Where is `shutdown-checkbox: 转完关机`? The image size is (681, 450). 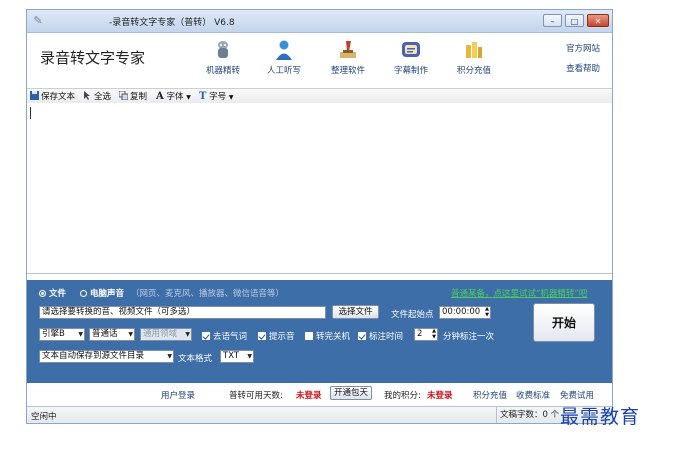
shutdown-checkbox: 转完关机 is located at coordinates (327, 336).